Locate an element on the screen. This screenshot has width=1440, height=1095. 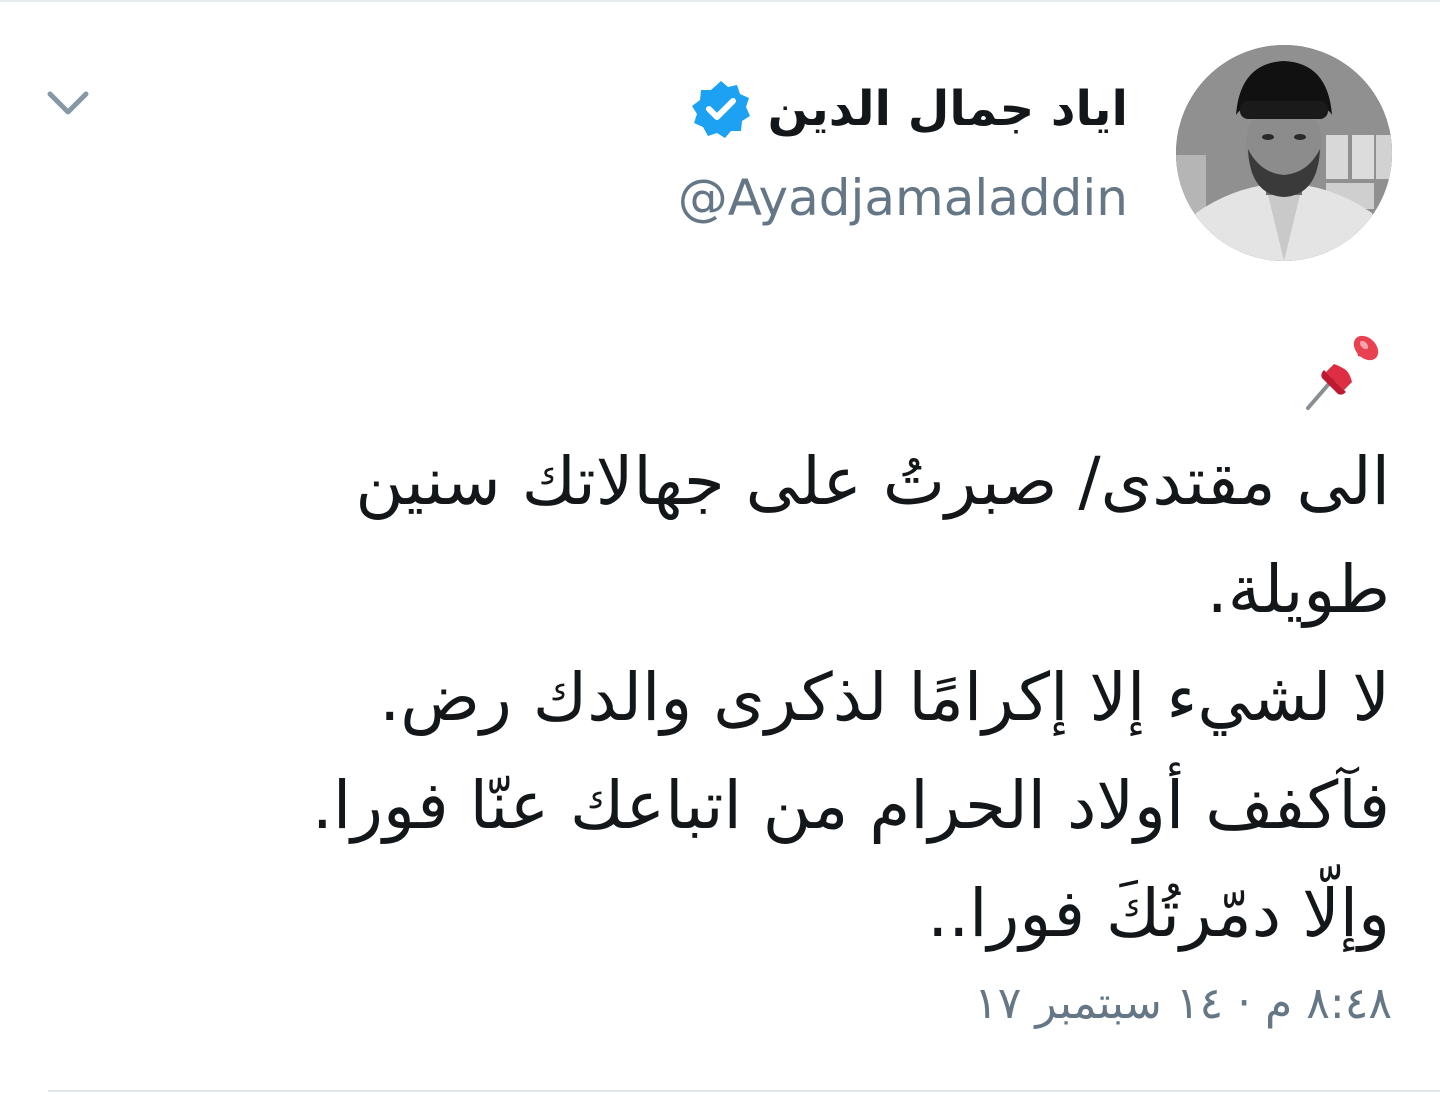
bottom-divider is located at coordinates (744, 1091).